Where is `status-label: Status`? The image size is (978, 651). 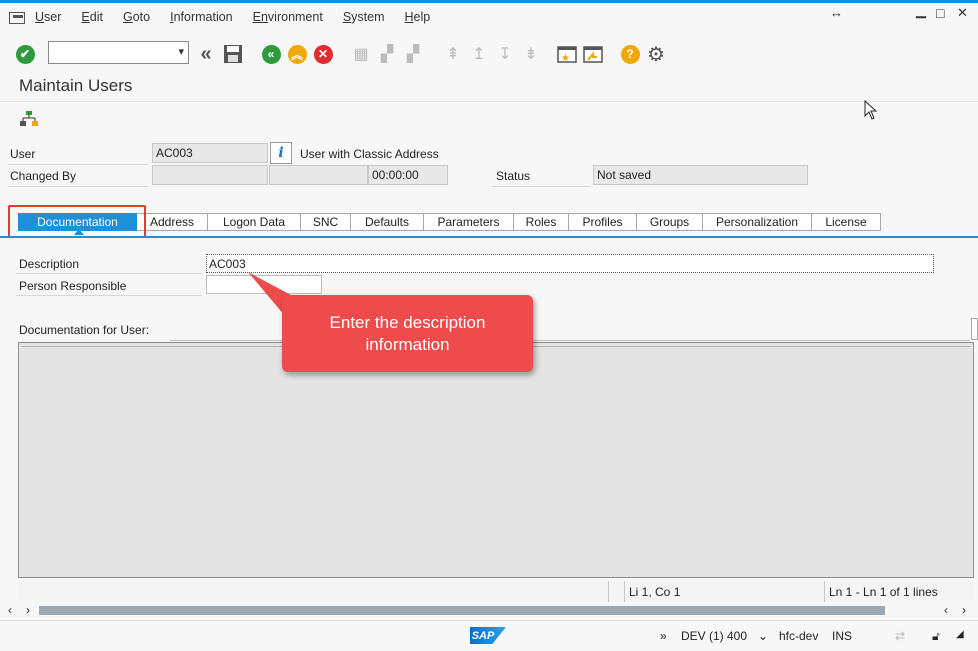
status-label: Status is located at coordinates (513, 176).